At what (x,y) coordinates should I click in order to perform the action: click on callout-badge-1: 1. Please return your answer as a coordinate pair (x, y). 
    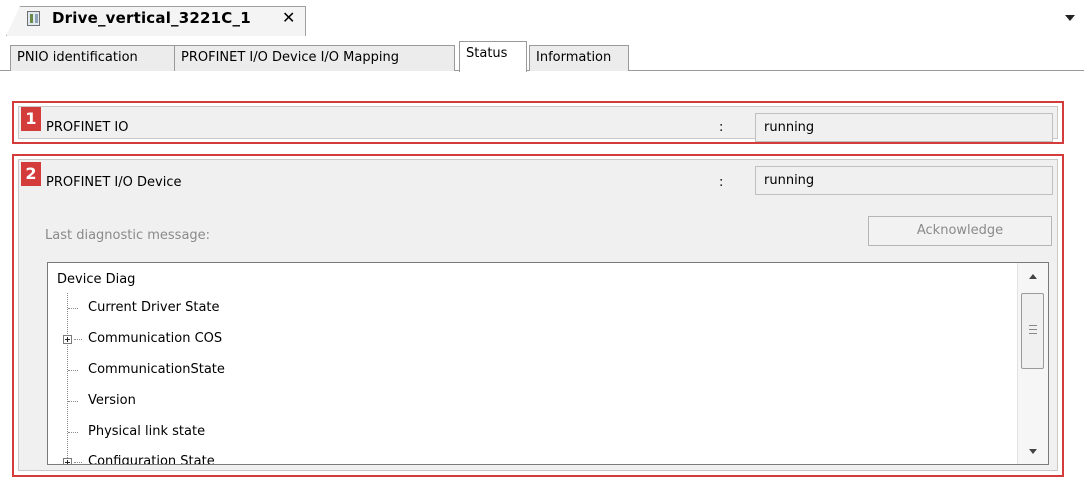
    Looking at the image, I should click on (31, 119).